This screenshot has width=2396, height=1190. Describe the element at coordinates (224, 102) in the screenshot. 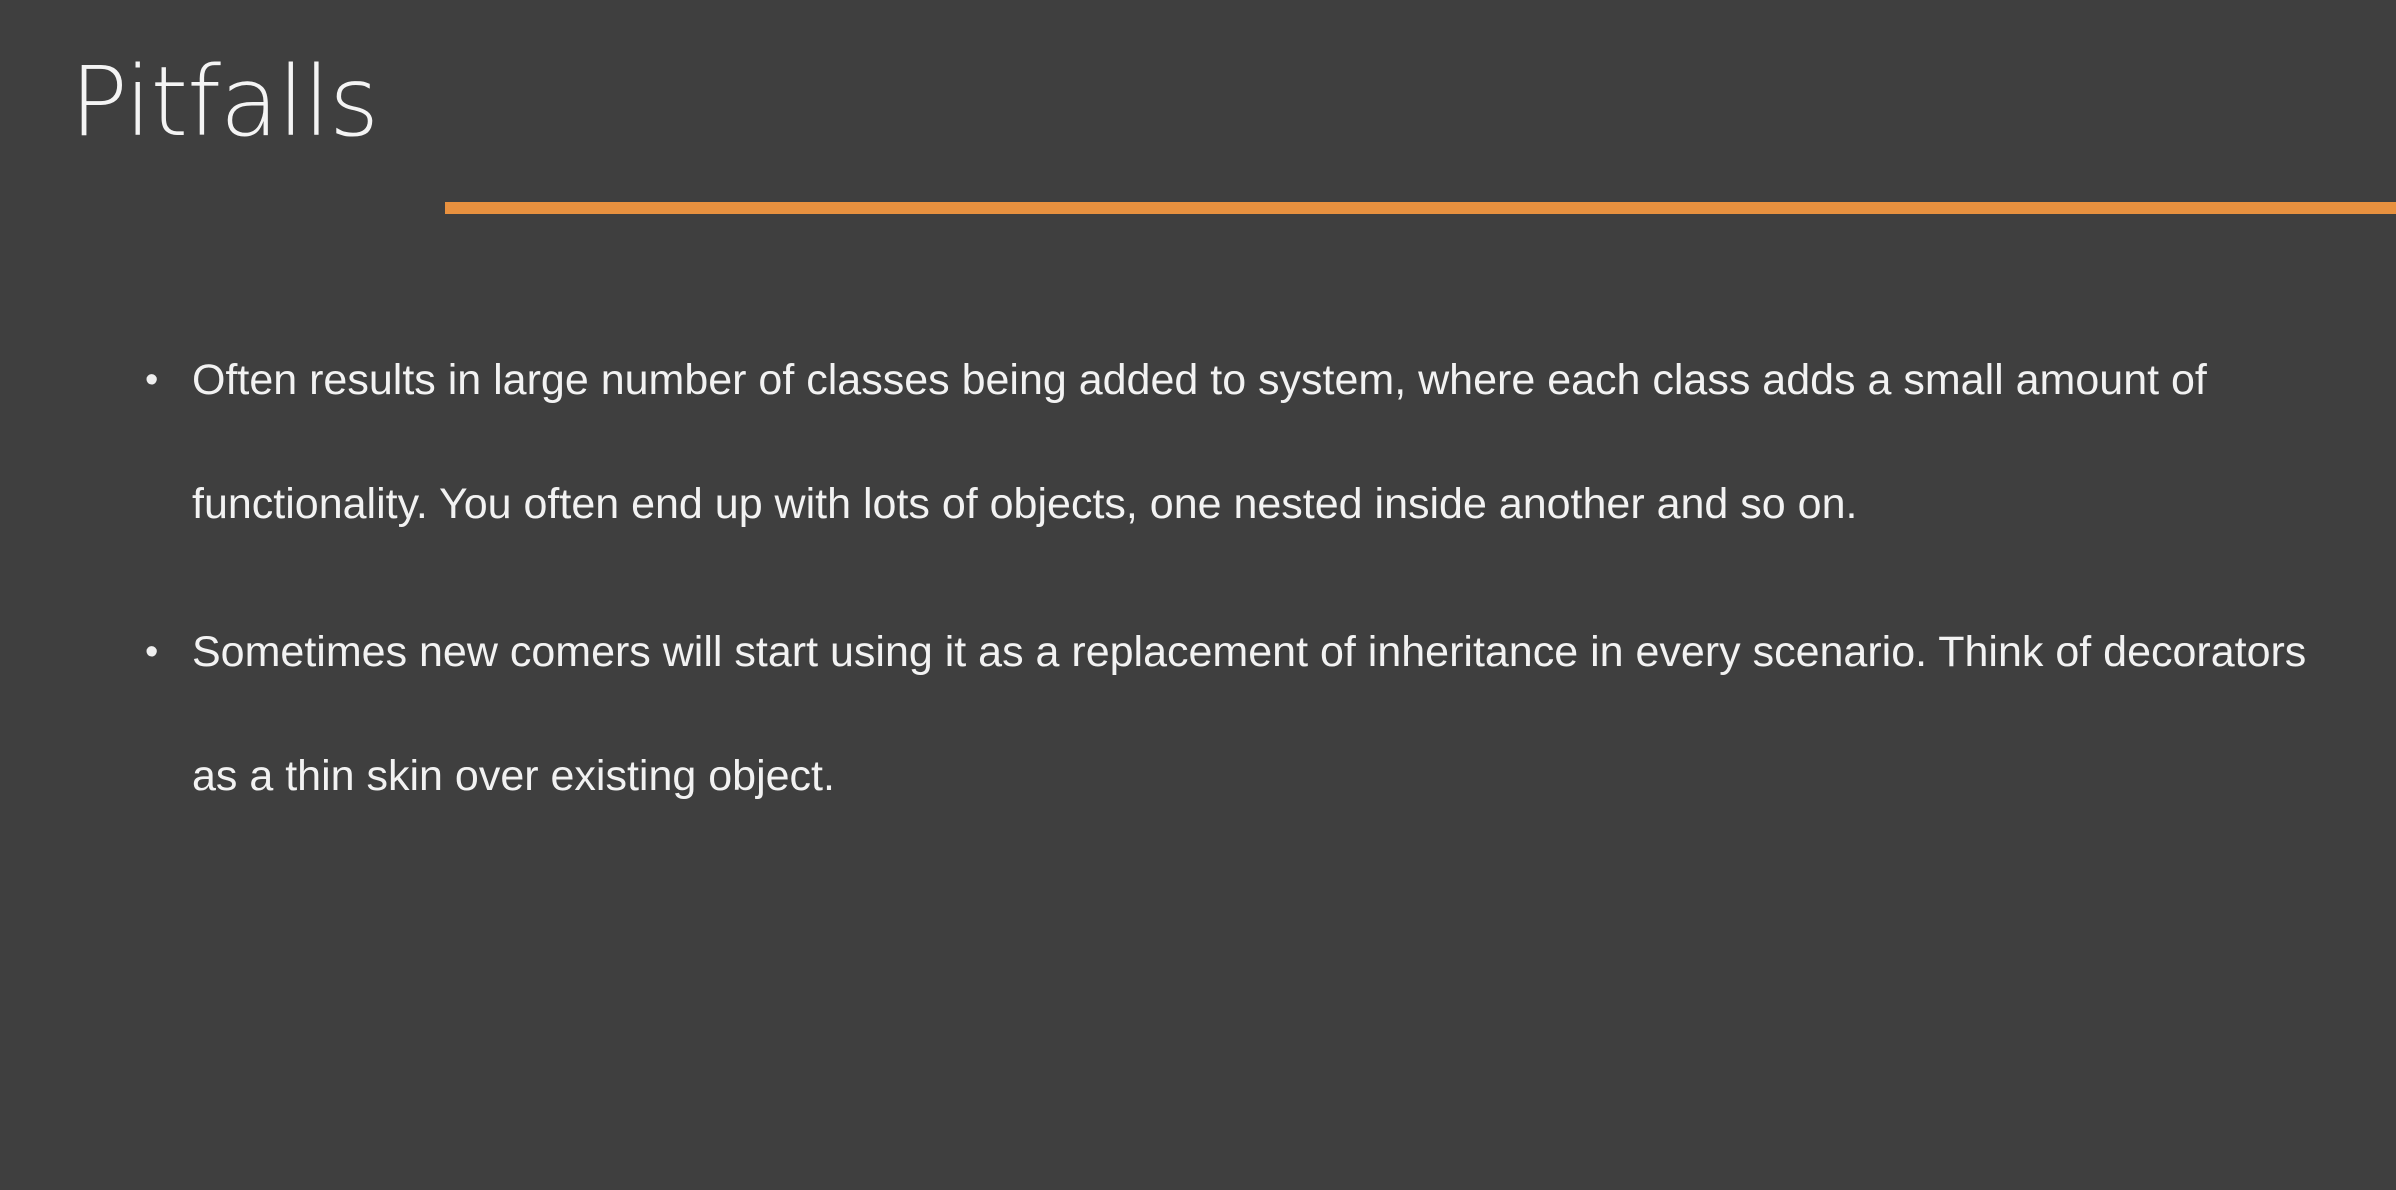

I see `slide-title: Pitfalls` at that location.